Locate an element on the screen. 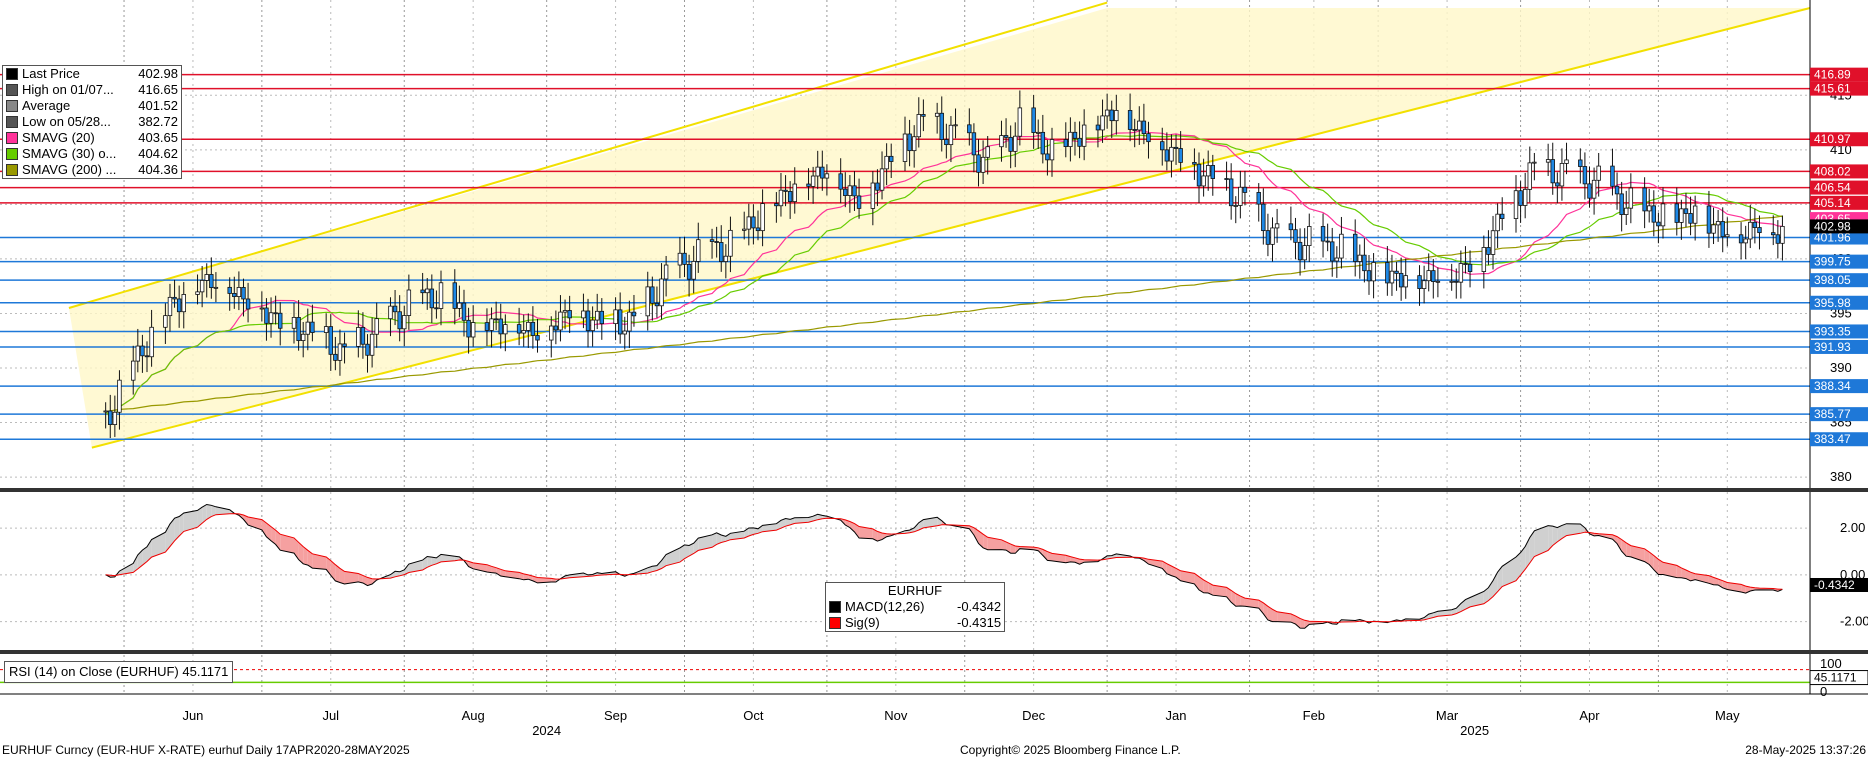  resistance-badge: 415.61 is located at coordinates (1832, 89).